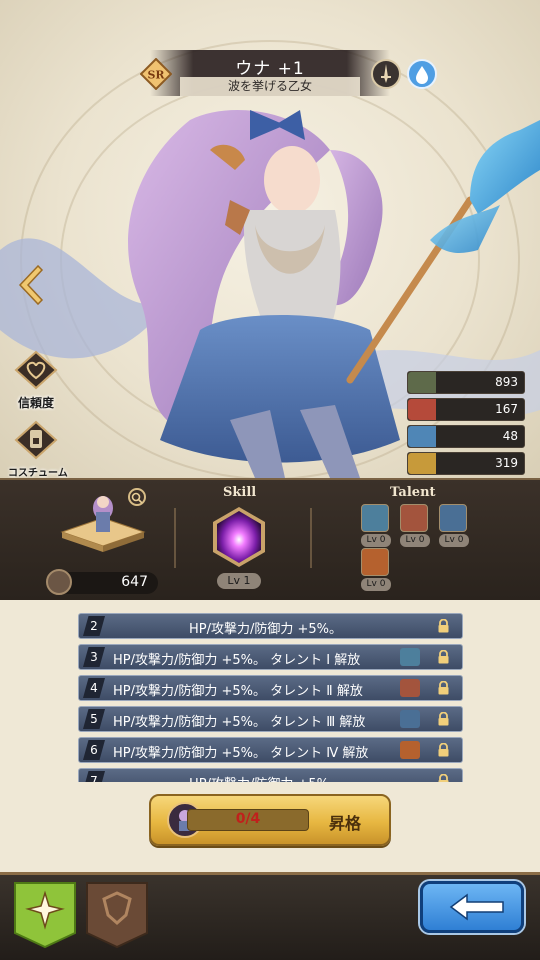 This screenshot has width=540, height=960. What do you see at coordinates (94, 688) in the screenshot?
I see `upgrade-rank: 4` at bounding box center [94, 688].